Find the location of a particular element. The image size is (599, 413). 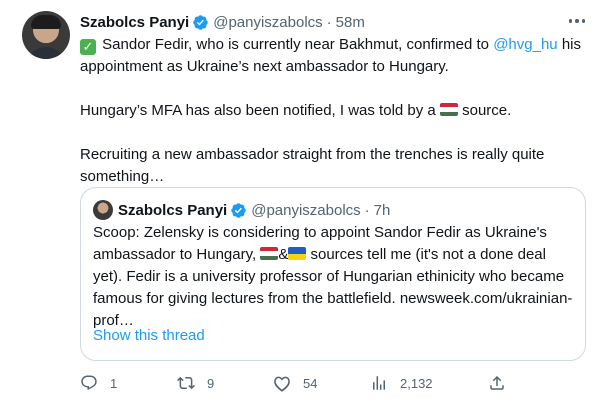

action-bar: 1 9 54 2,132 is located at coordinates (300, 383).